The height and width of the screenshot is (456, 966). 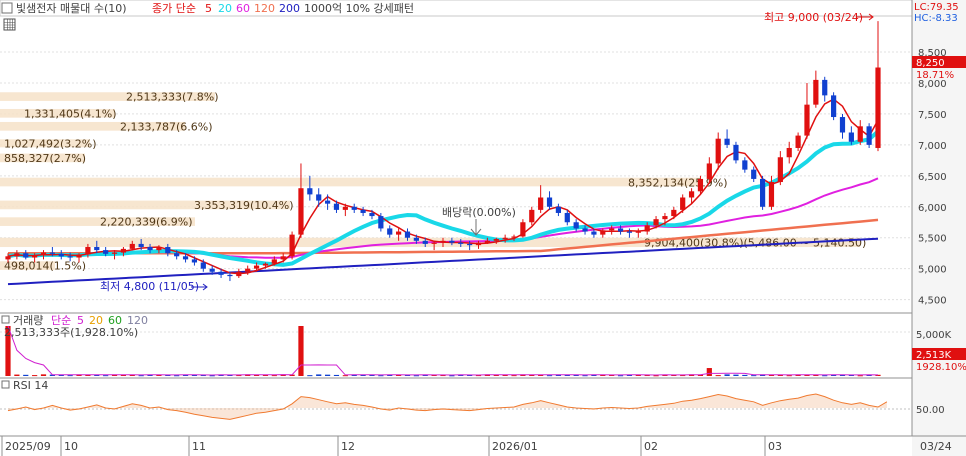 What do you see at coordinates (932, 177) in the screenshot?
I see `price-axis-tick: 6,500` at bounding box center [932, 177].